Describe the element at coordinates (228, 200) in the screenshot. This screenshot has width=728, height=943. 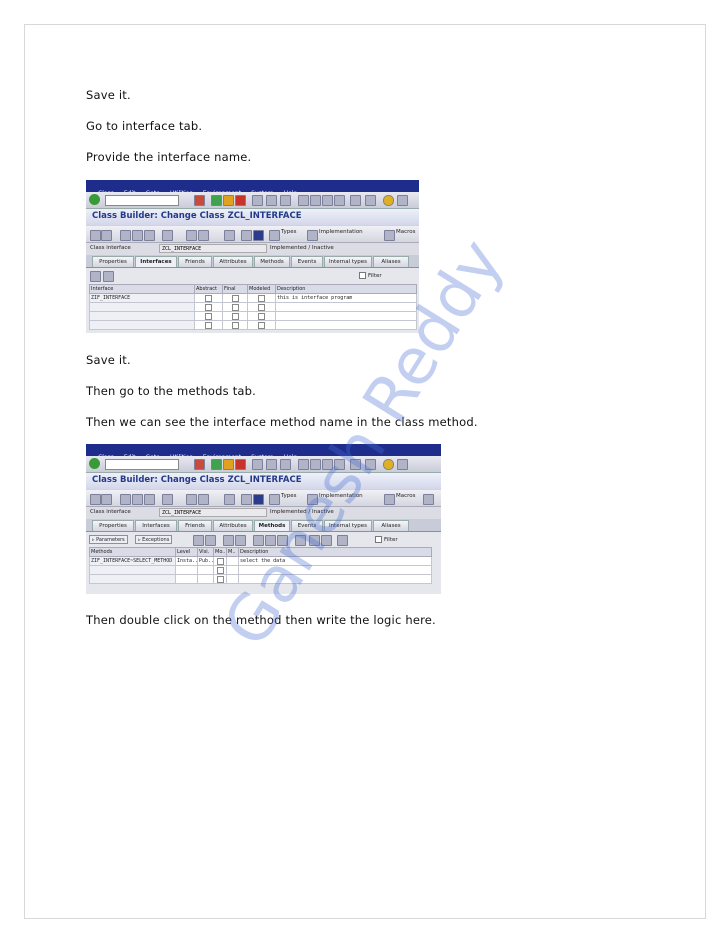
I see `exit-icon` at that location.